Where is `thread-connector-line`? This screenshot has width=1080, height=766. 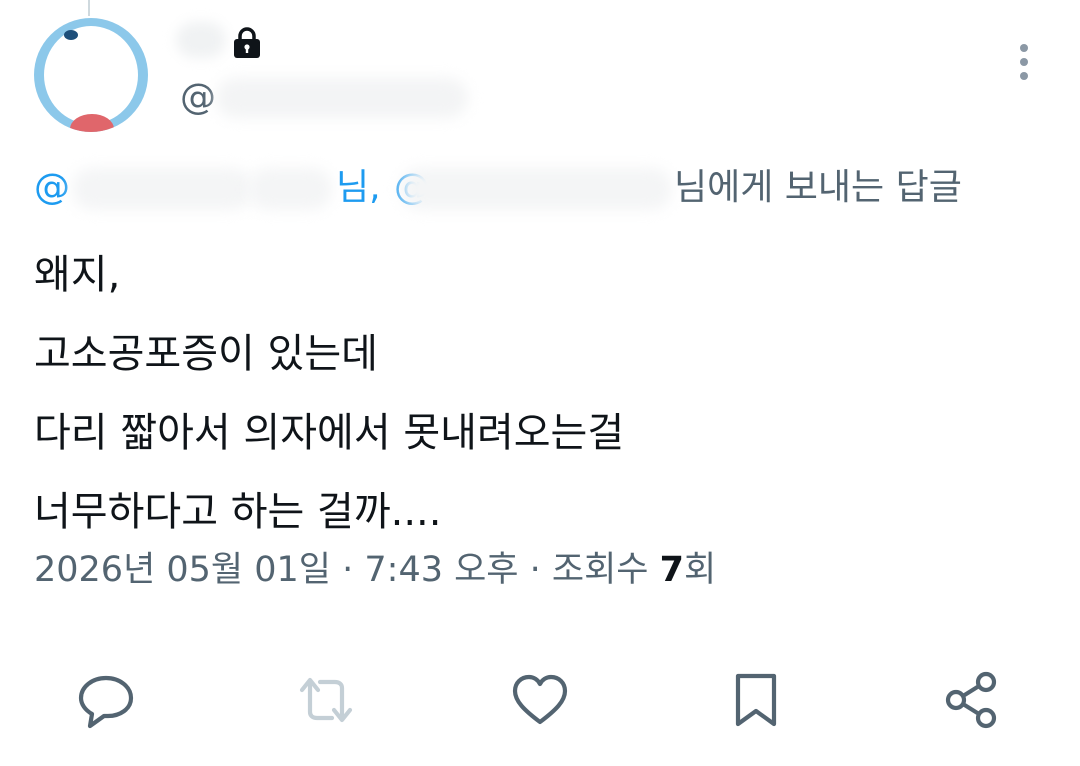
thread-connector-line is located at coordinates (89, 8).